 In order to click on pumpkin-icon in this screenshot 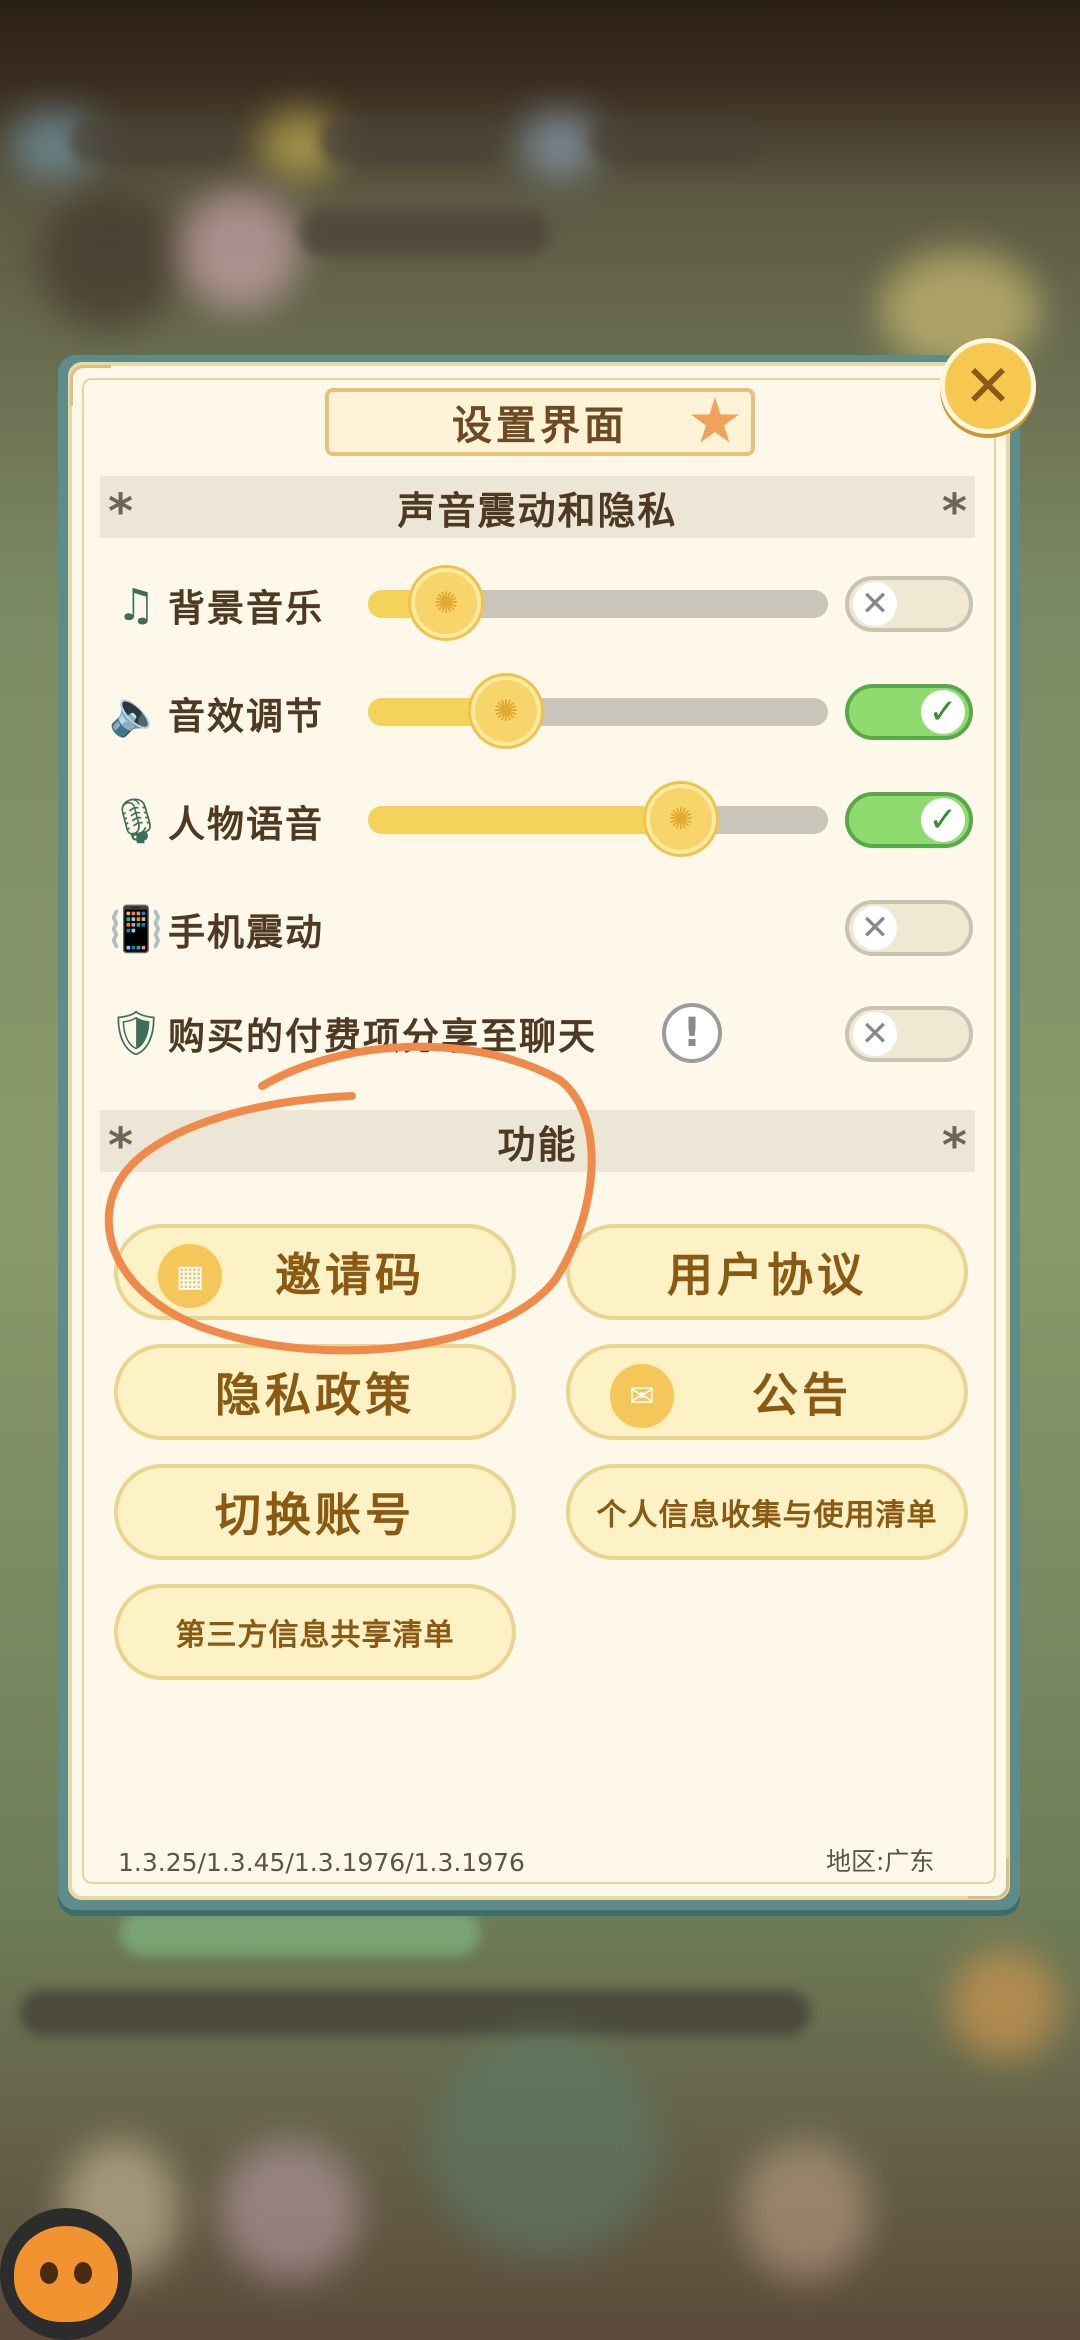, I will do `click(66, 2274)`.